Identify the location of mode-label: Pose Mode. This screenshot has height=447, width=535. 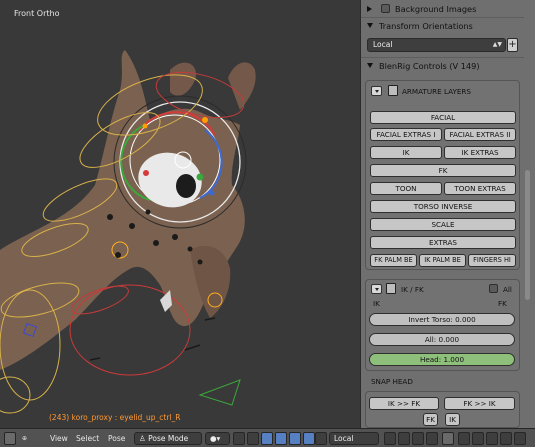
(168, 438).